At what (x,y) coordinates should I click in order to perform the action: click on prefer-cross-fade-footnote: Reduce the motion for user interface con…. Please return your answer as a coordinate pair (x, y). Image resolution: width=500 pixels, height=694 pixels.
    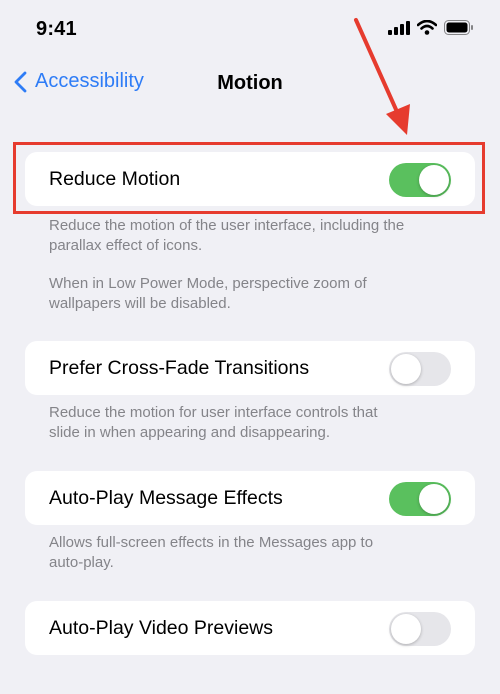
    Looking at the image, I should click on (213, 422).